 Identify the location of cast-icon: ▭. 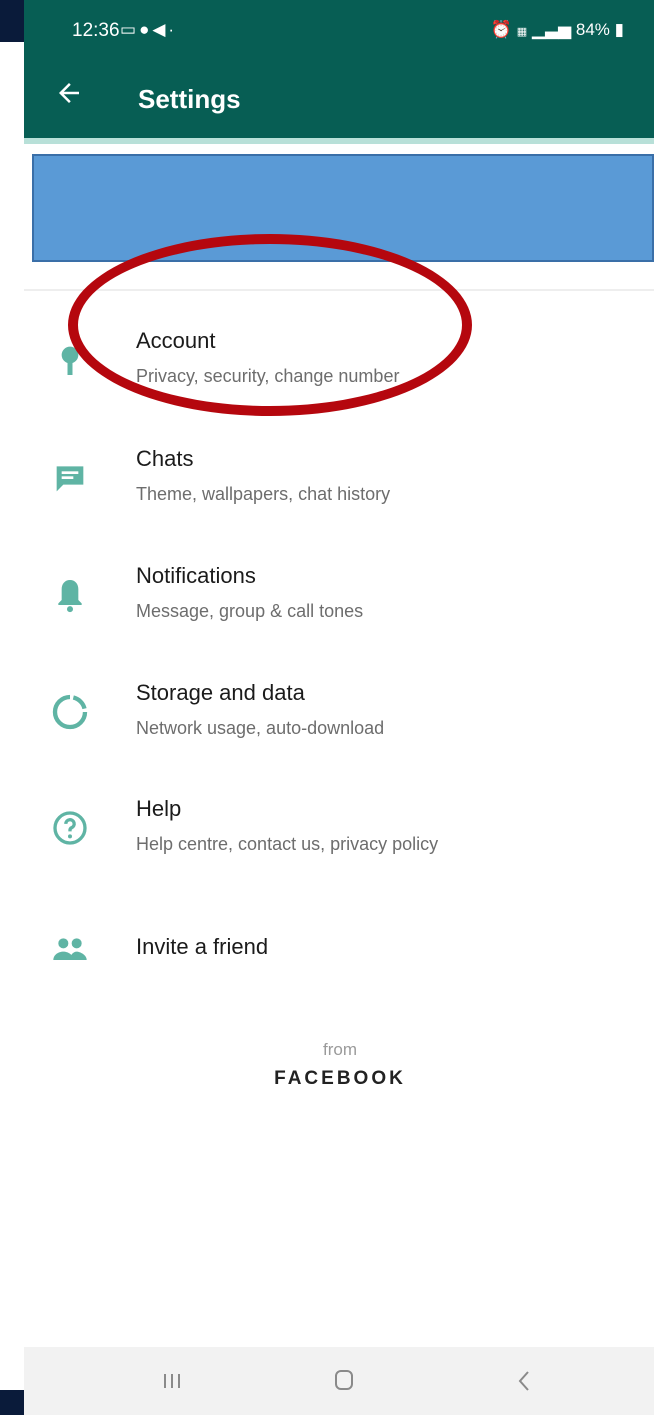
(130, 29).